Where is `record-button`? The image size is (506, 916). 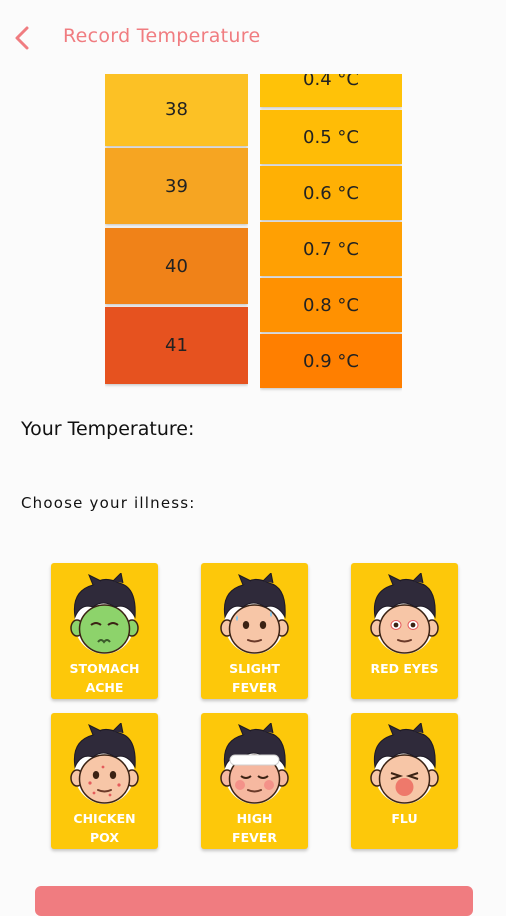 record-button is located at coordinates (254, 901).